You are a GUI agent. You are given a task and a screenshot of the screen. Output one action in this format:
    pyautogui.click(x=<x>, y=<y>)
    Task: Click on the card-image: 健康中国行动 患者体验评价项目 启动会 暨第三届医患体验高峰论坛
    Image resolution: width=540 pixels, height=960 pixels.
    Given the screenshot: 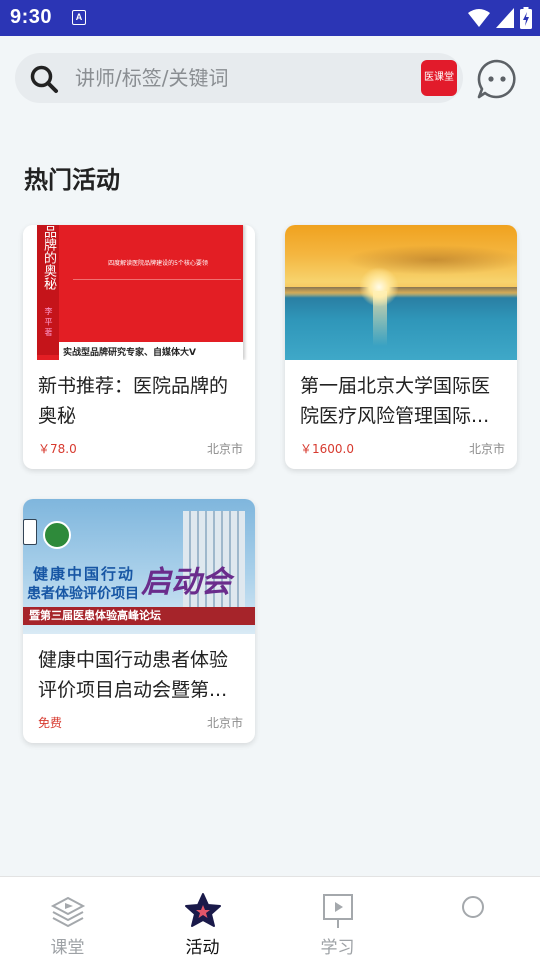 What is the action you would take?
    pyautogui.click(x=139, y=566)
    